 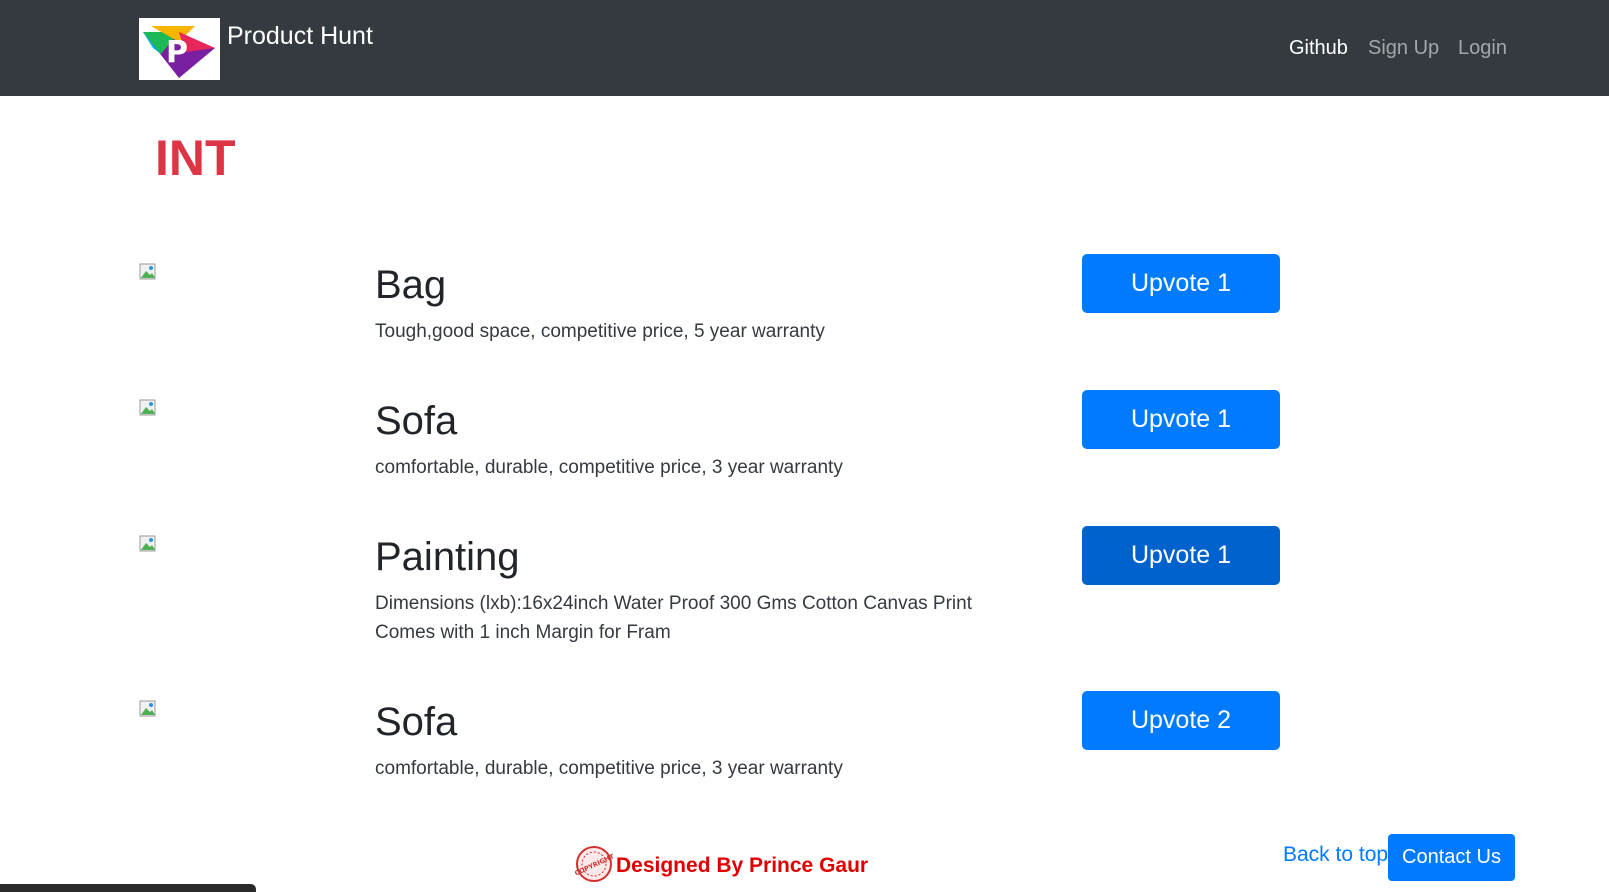 I want to click on top-navbar: P Product Hunt Github Sign Up Login, so click(x=804, y=48).